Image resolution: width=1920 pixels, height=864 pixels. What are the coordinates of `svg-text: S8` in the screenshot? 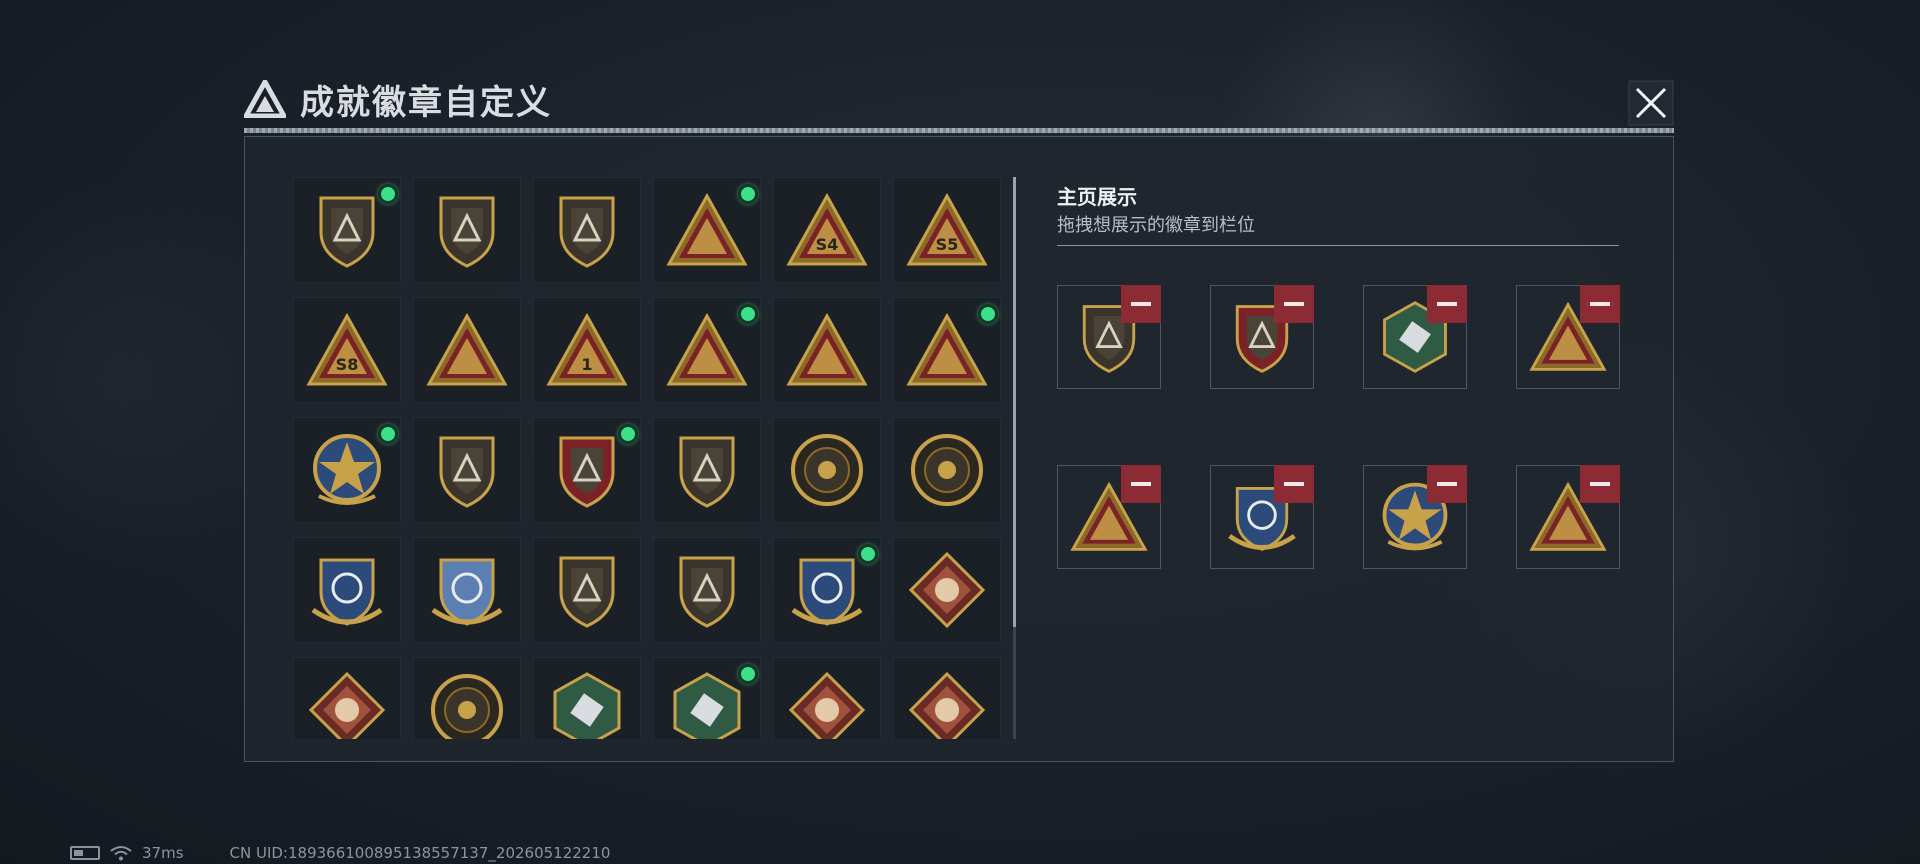 It's located at (347, 364).